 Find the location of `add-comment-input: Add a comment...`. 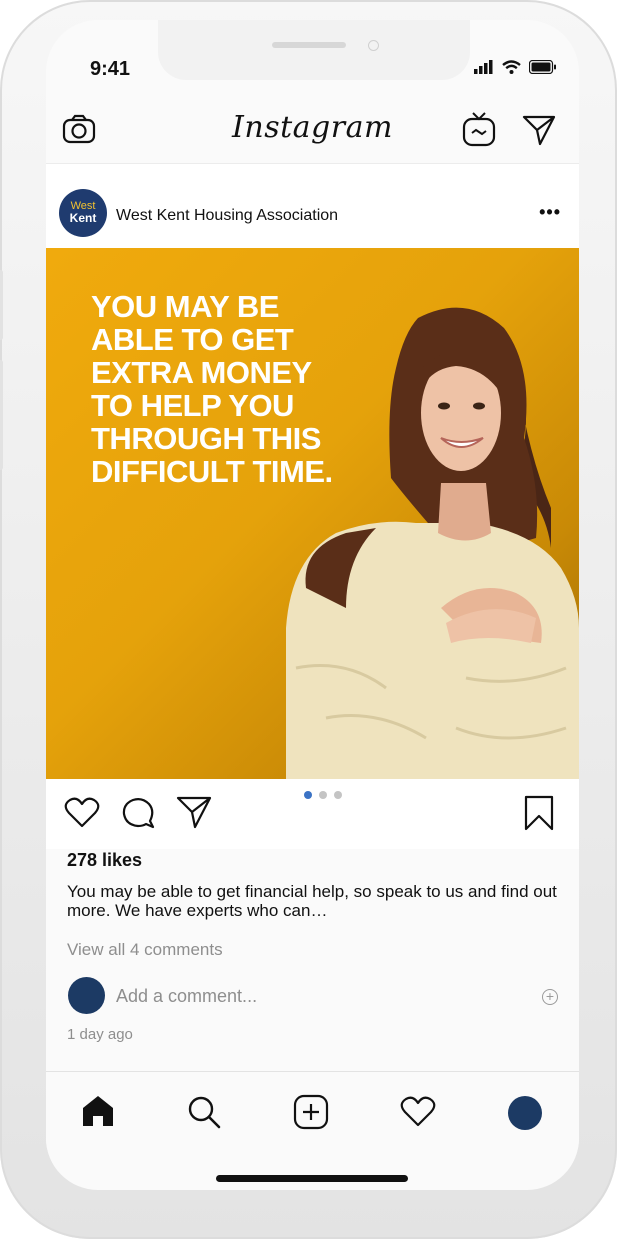

add-comment-input: Add a comment... is located at coordinates (186, 996).